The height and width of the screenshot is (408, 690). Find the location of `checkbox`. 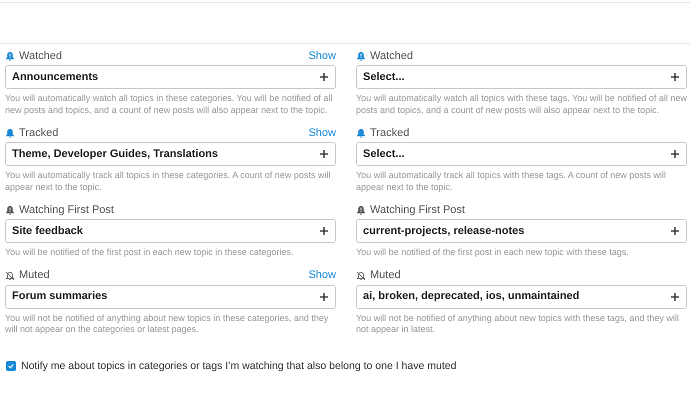

checkbox is located at coordinates (11, 366).